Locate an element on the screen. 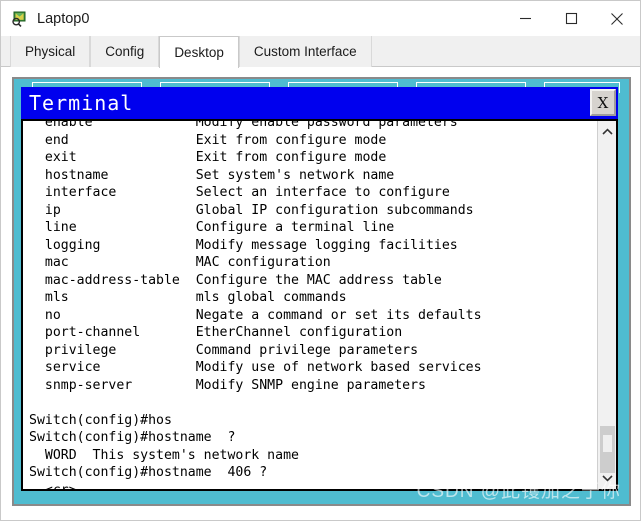 The width and height of the screenshot is (641, 521). terminal-line: mls mls global commands is located at coordinates (188, 297).